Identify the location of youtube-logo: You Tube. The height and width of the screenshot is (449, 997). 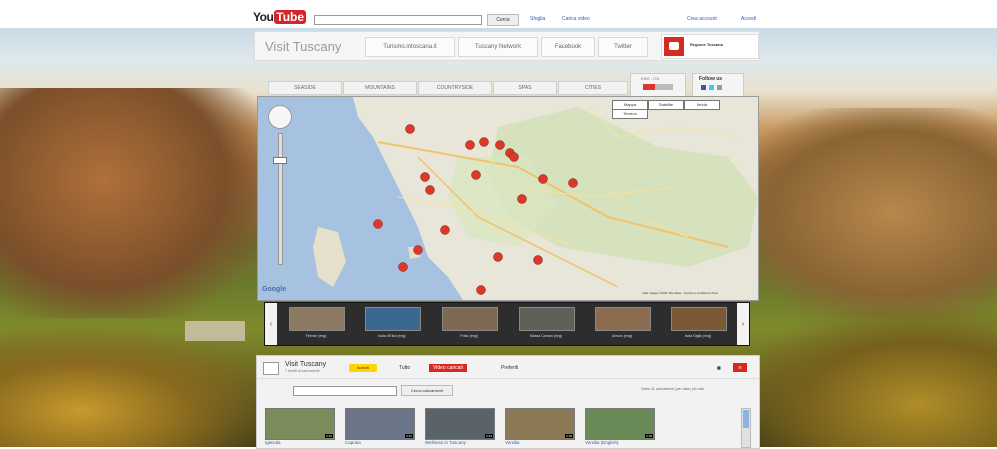
(280, 17).